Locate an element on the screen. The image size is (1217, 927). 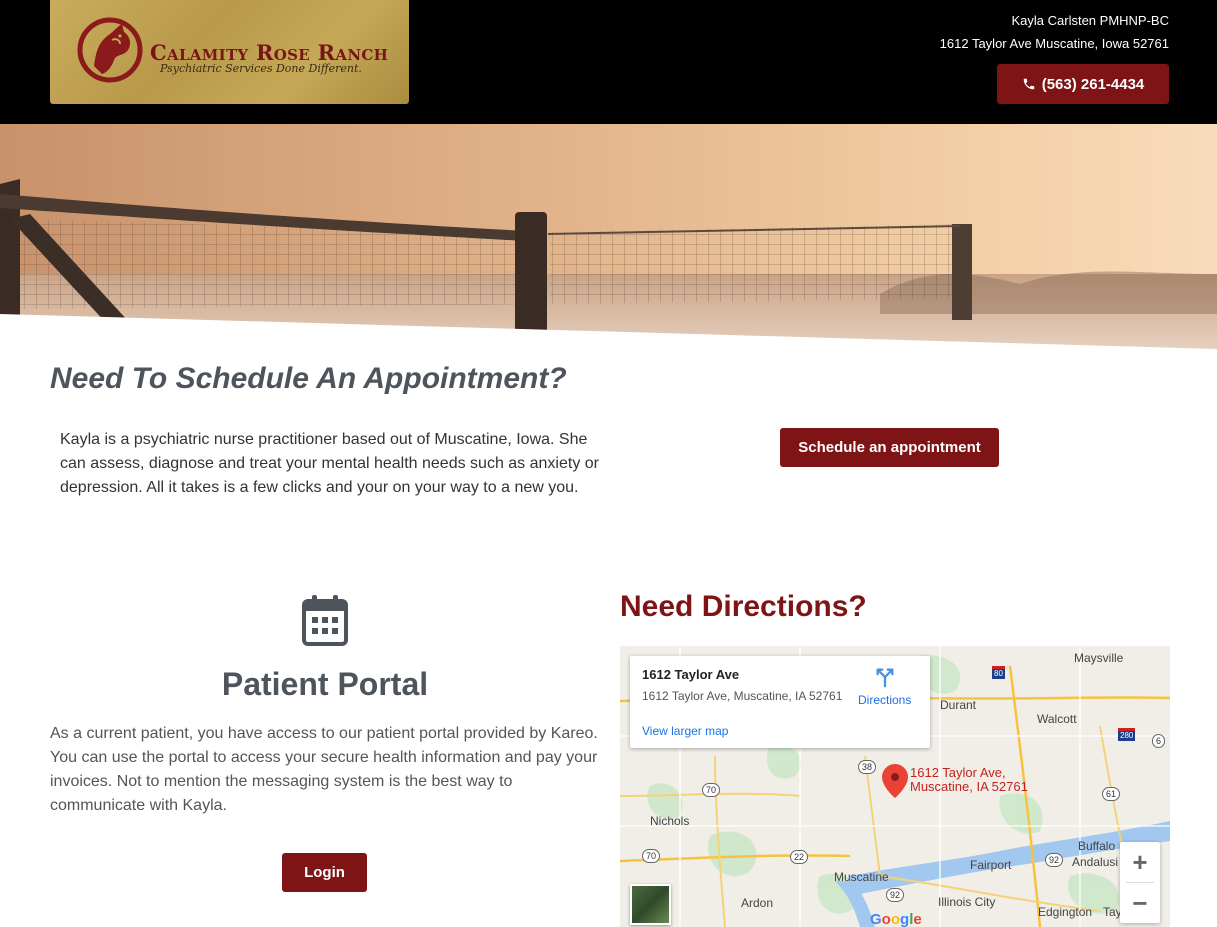
logo-tagline: Psychiatric Services Done Different. is located at coordinates (261, 68).